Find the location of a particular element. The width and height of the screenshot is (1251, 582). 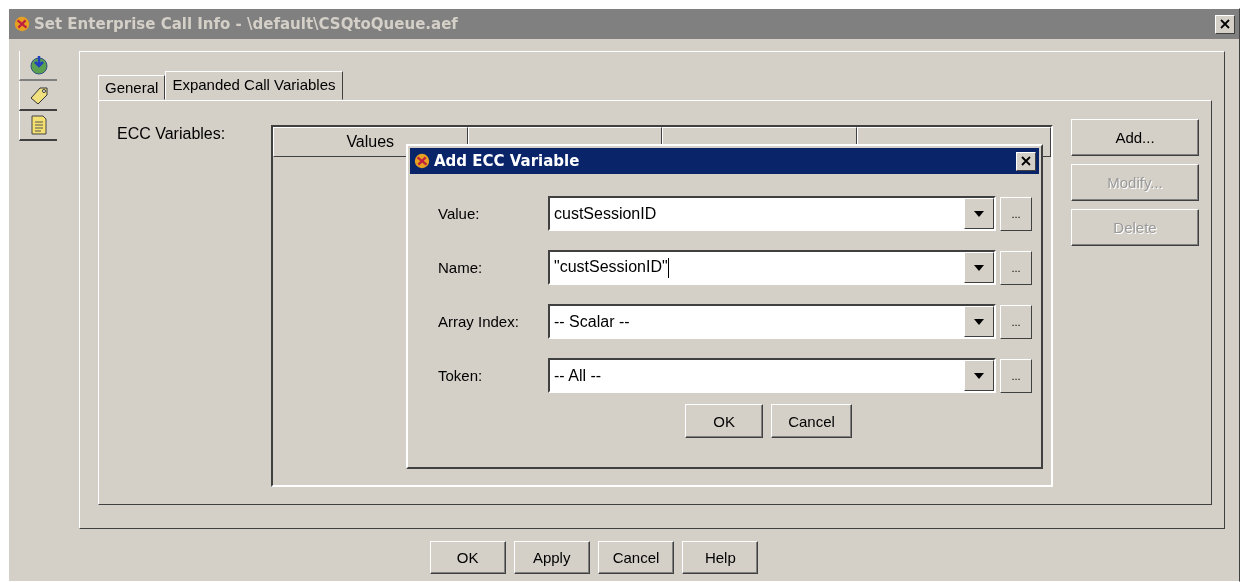

tab: Expanded Call Variables is located at coordinates (254, 85).